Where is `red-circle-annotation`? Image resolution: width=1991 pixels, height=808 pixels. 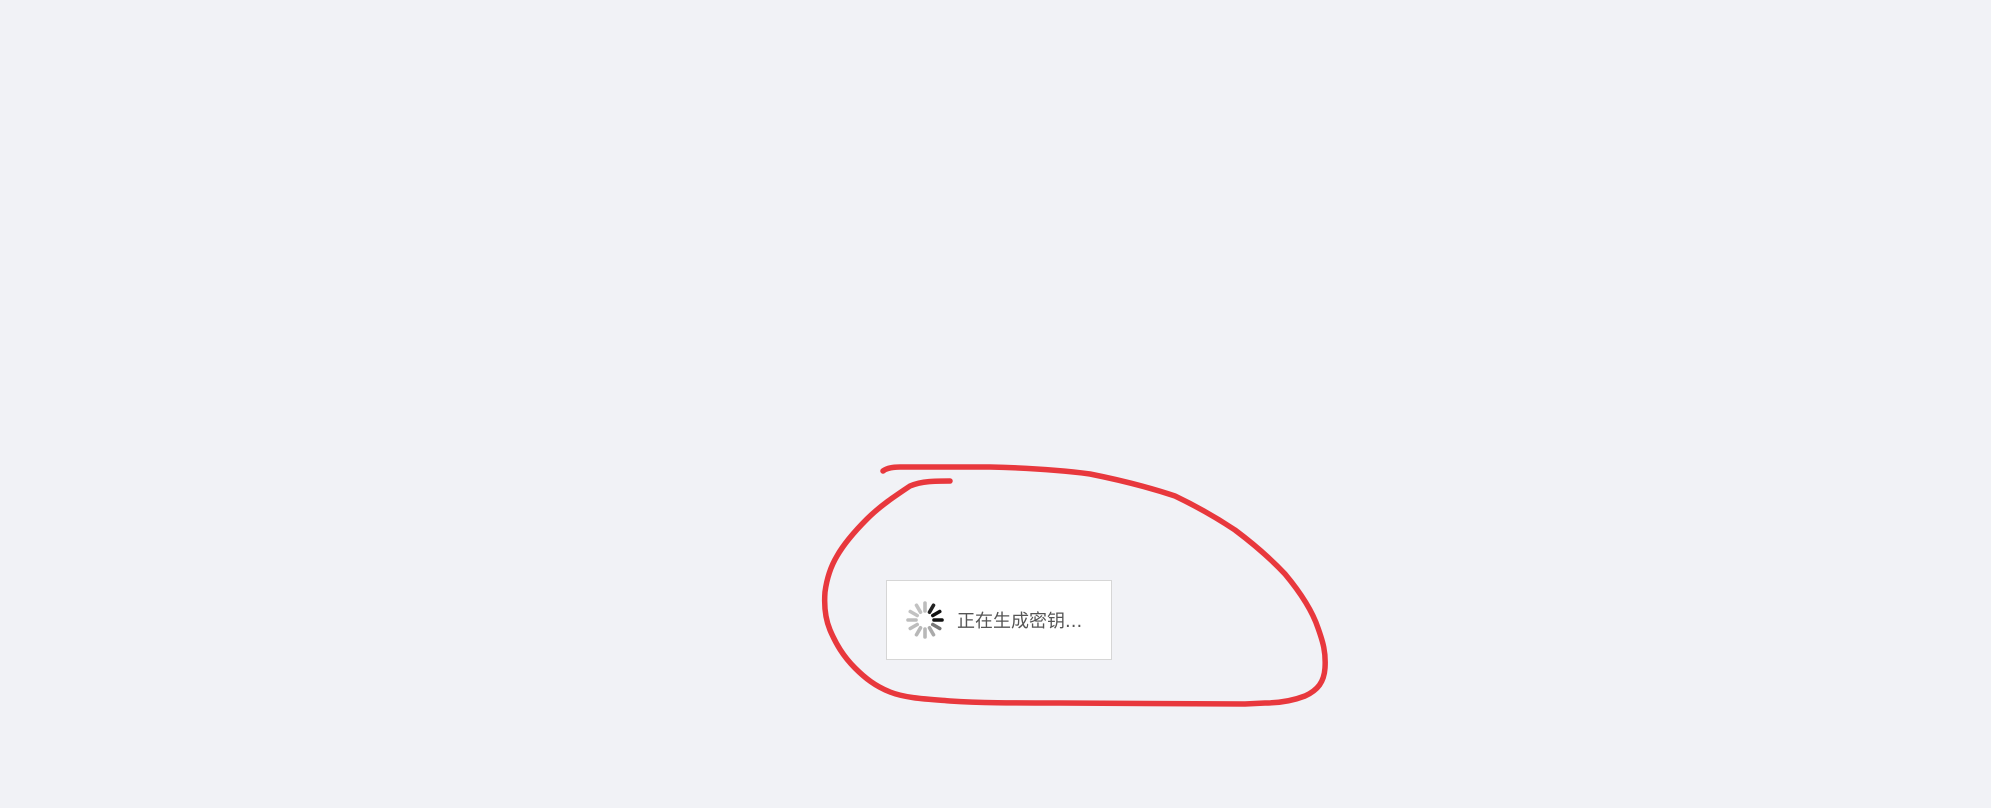 red-circle-annotation is located at coordinates (1074, 585).